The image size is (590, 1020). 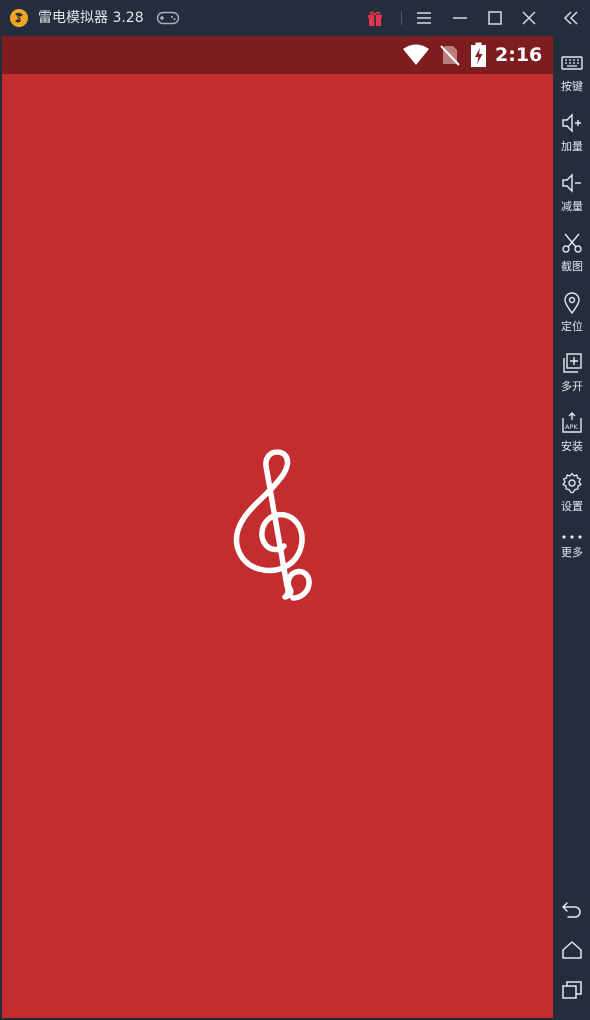 I want to click on sidebar-item-multi-instance: 多开, so click(x=572, y=372).